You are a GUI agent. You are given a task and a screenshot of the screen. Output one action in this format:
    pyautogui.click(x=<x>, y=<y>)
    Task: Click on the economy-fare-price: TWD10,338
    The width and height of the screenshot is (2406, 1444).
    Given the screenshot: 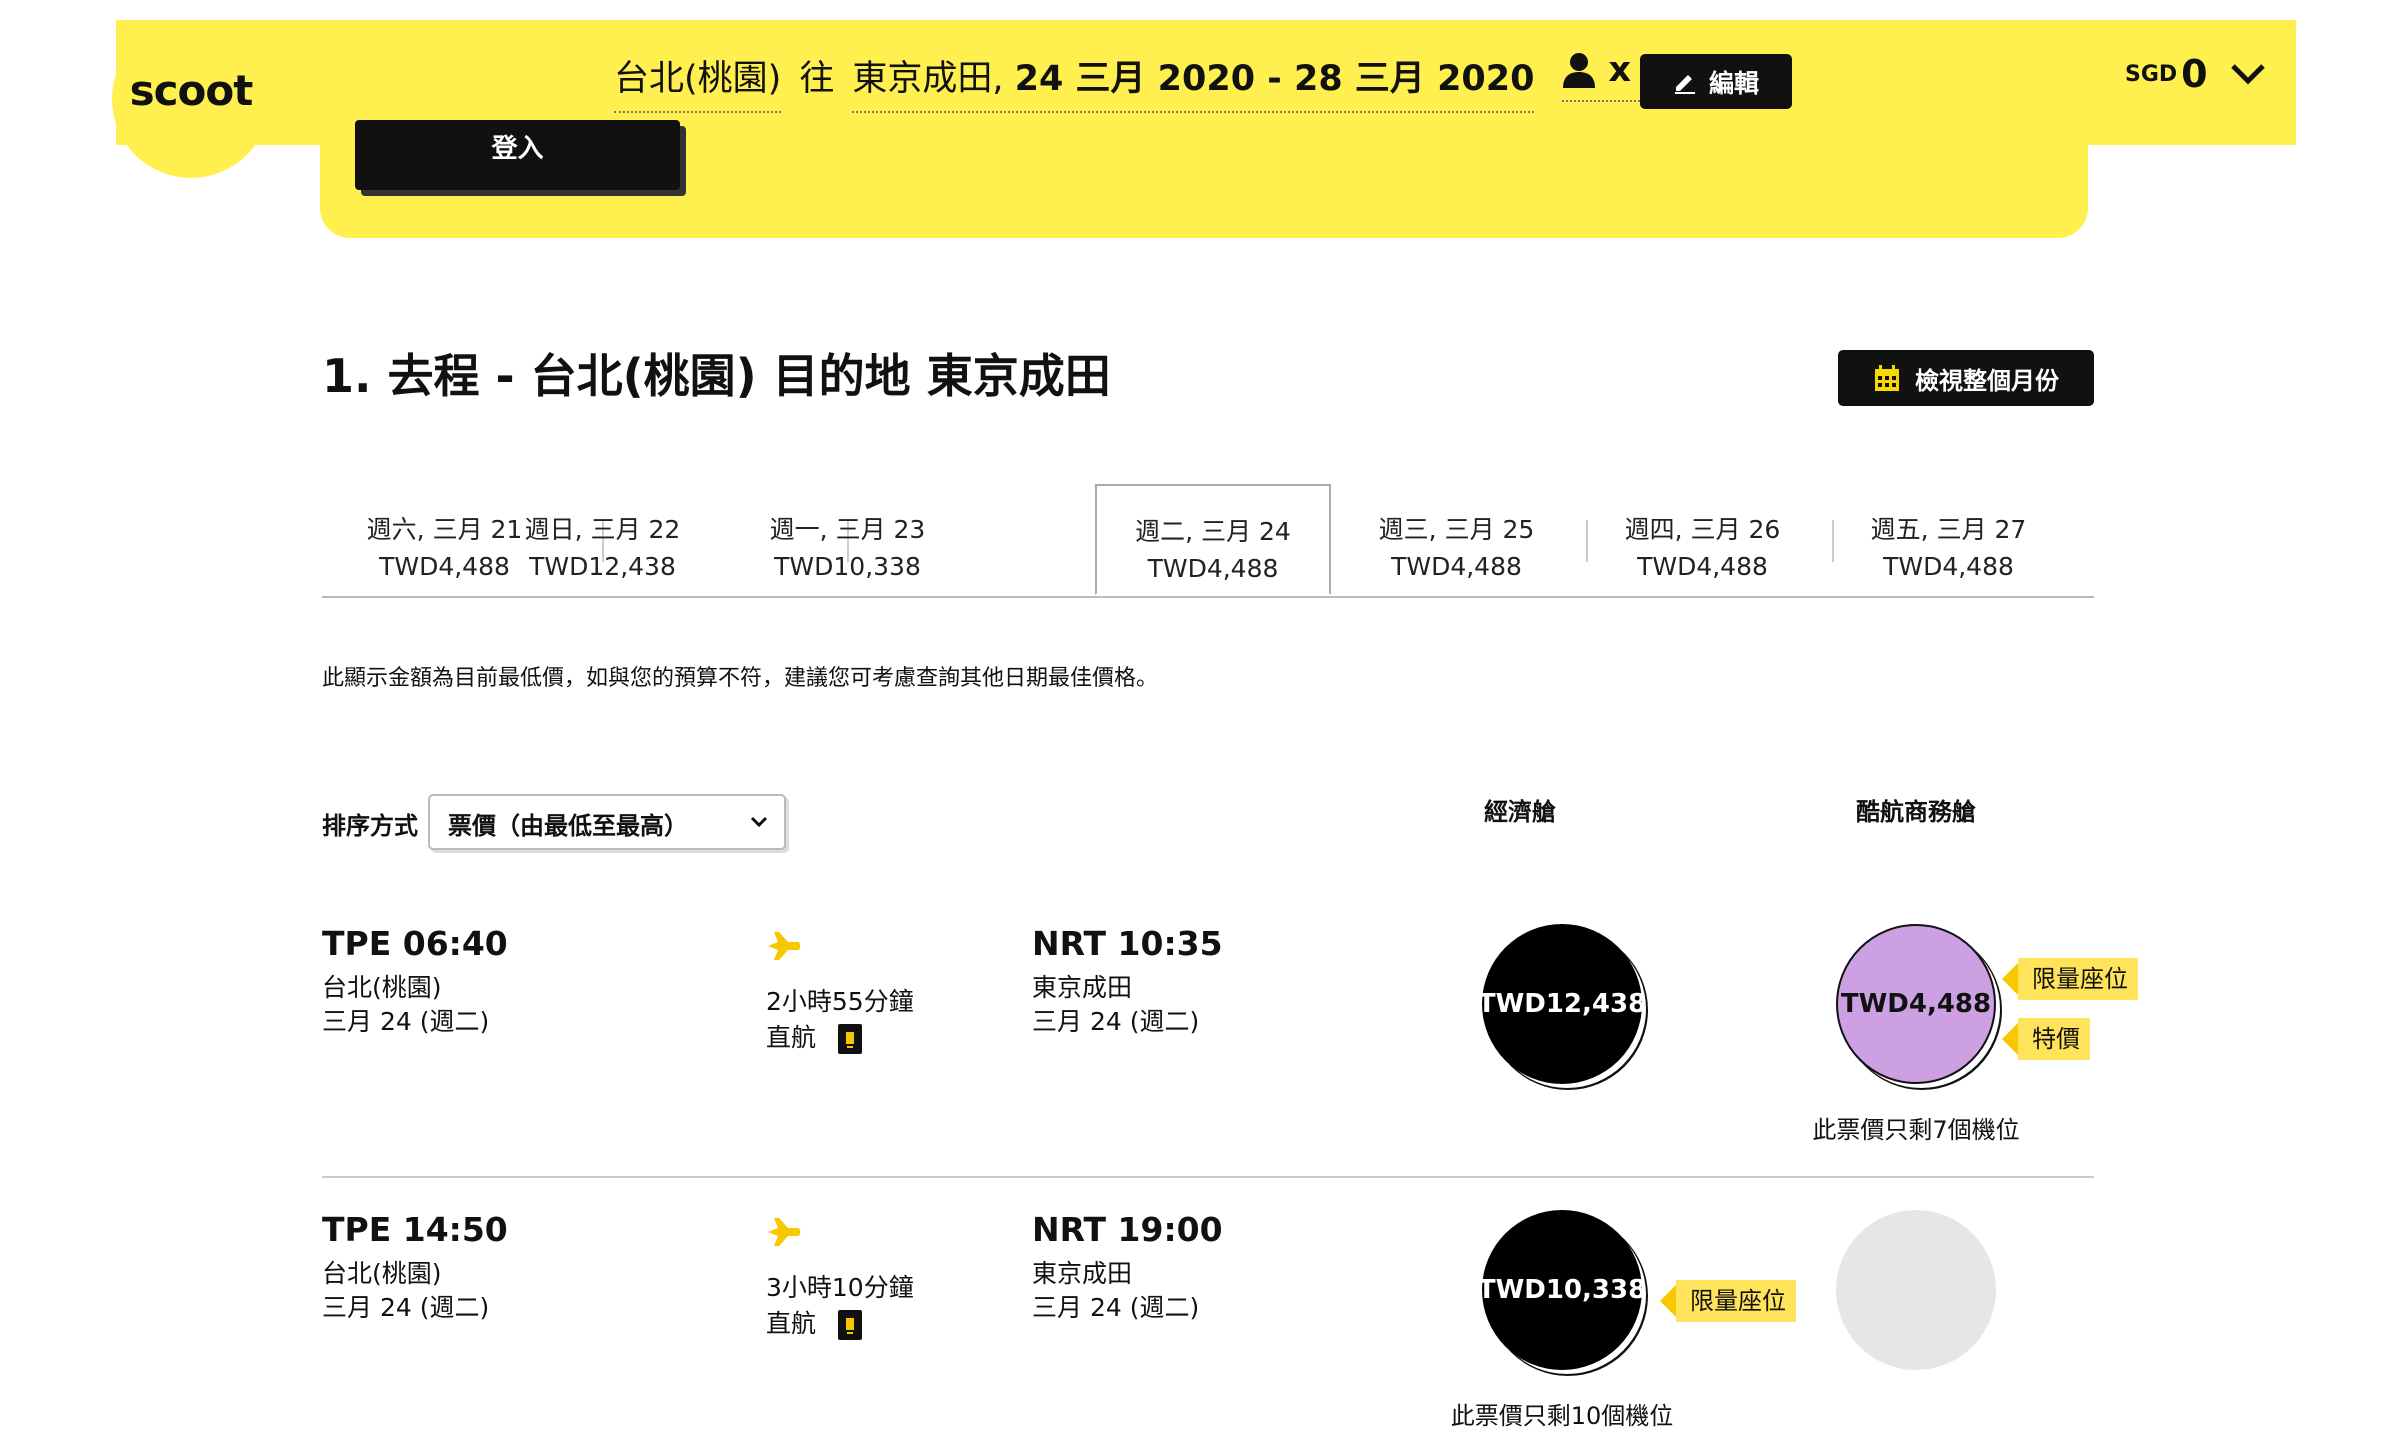 What is the action you would take?
    pyautogui.click(x=1562, y=1290)
    